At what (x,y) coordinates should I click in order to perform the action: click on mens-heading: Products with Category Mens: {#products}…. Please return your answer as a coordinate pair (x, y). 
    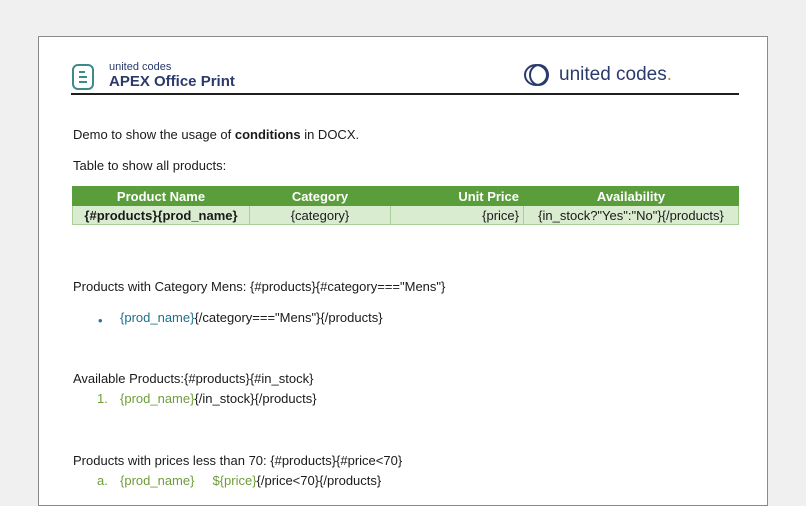
    Looking at the image, I should click on (259, 286).